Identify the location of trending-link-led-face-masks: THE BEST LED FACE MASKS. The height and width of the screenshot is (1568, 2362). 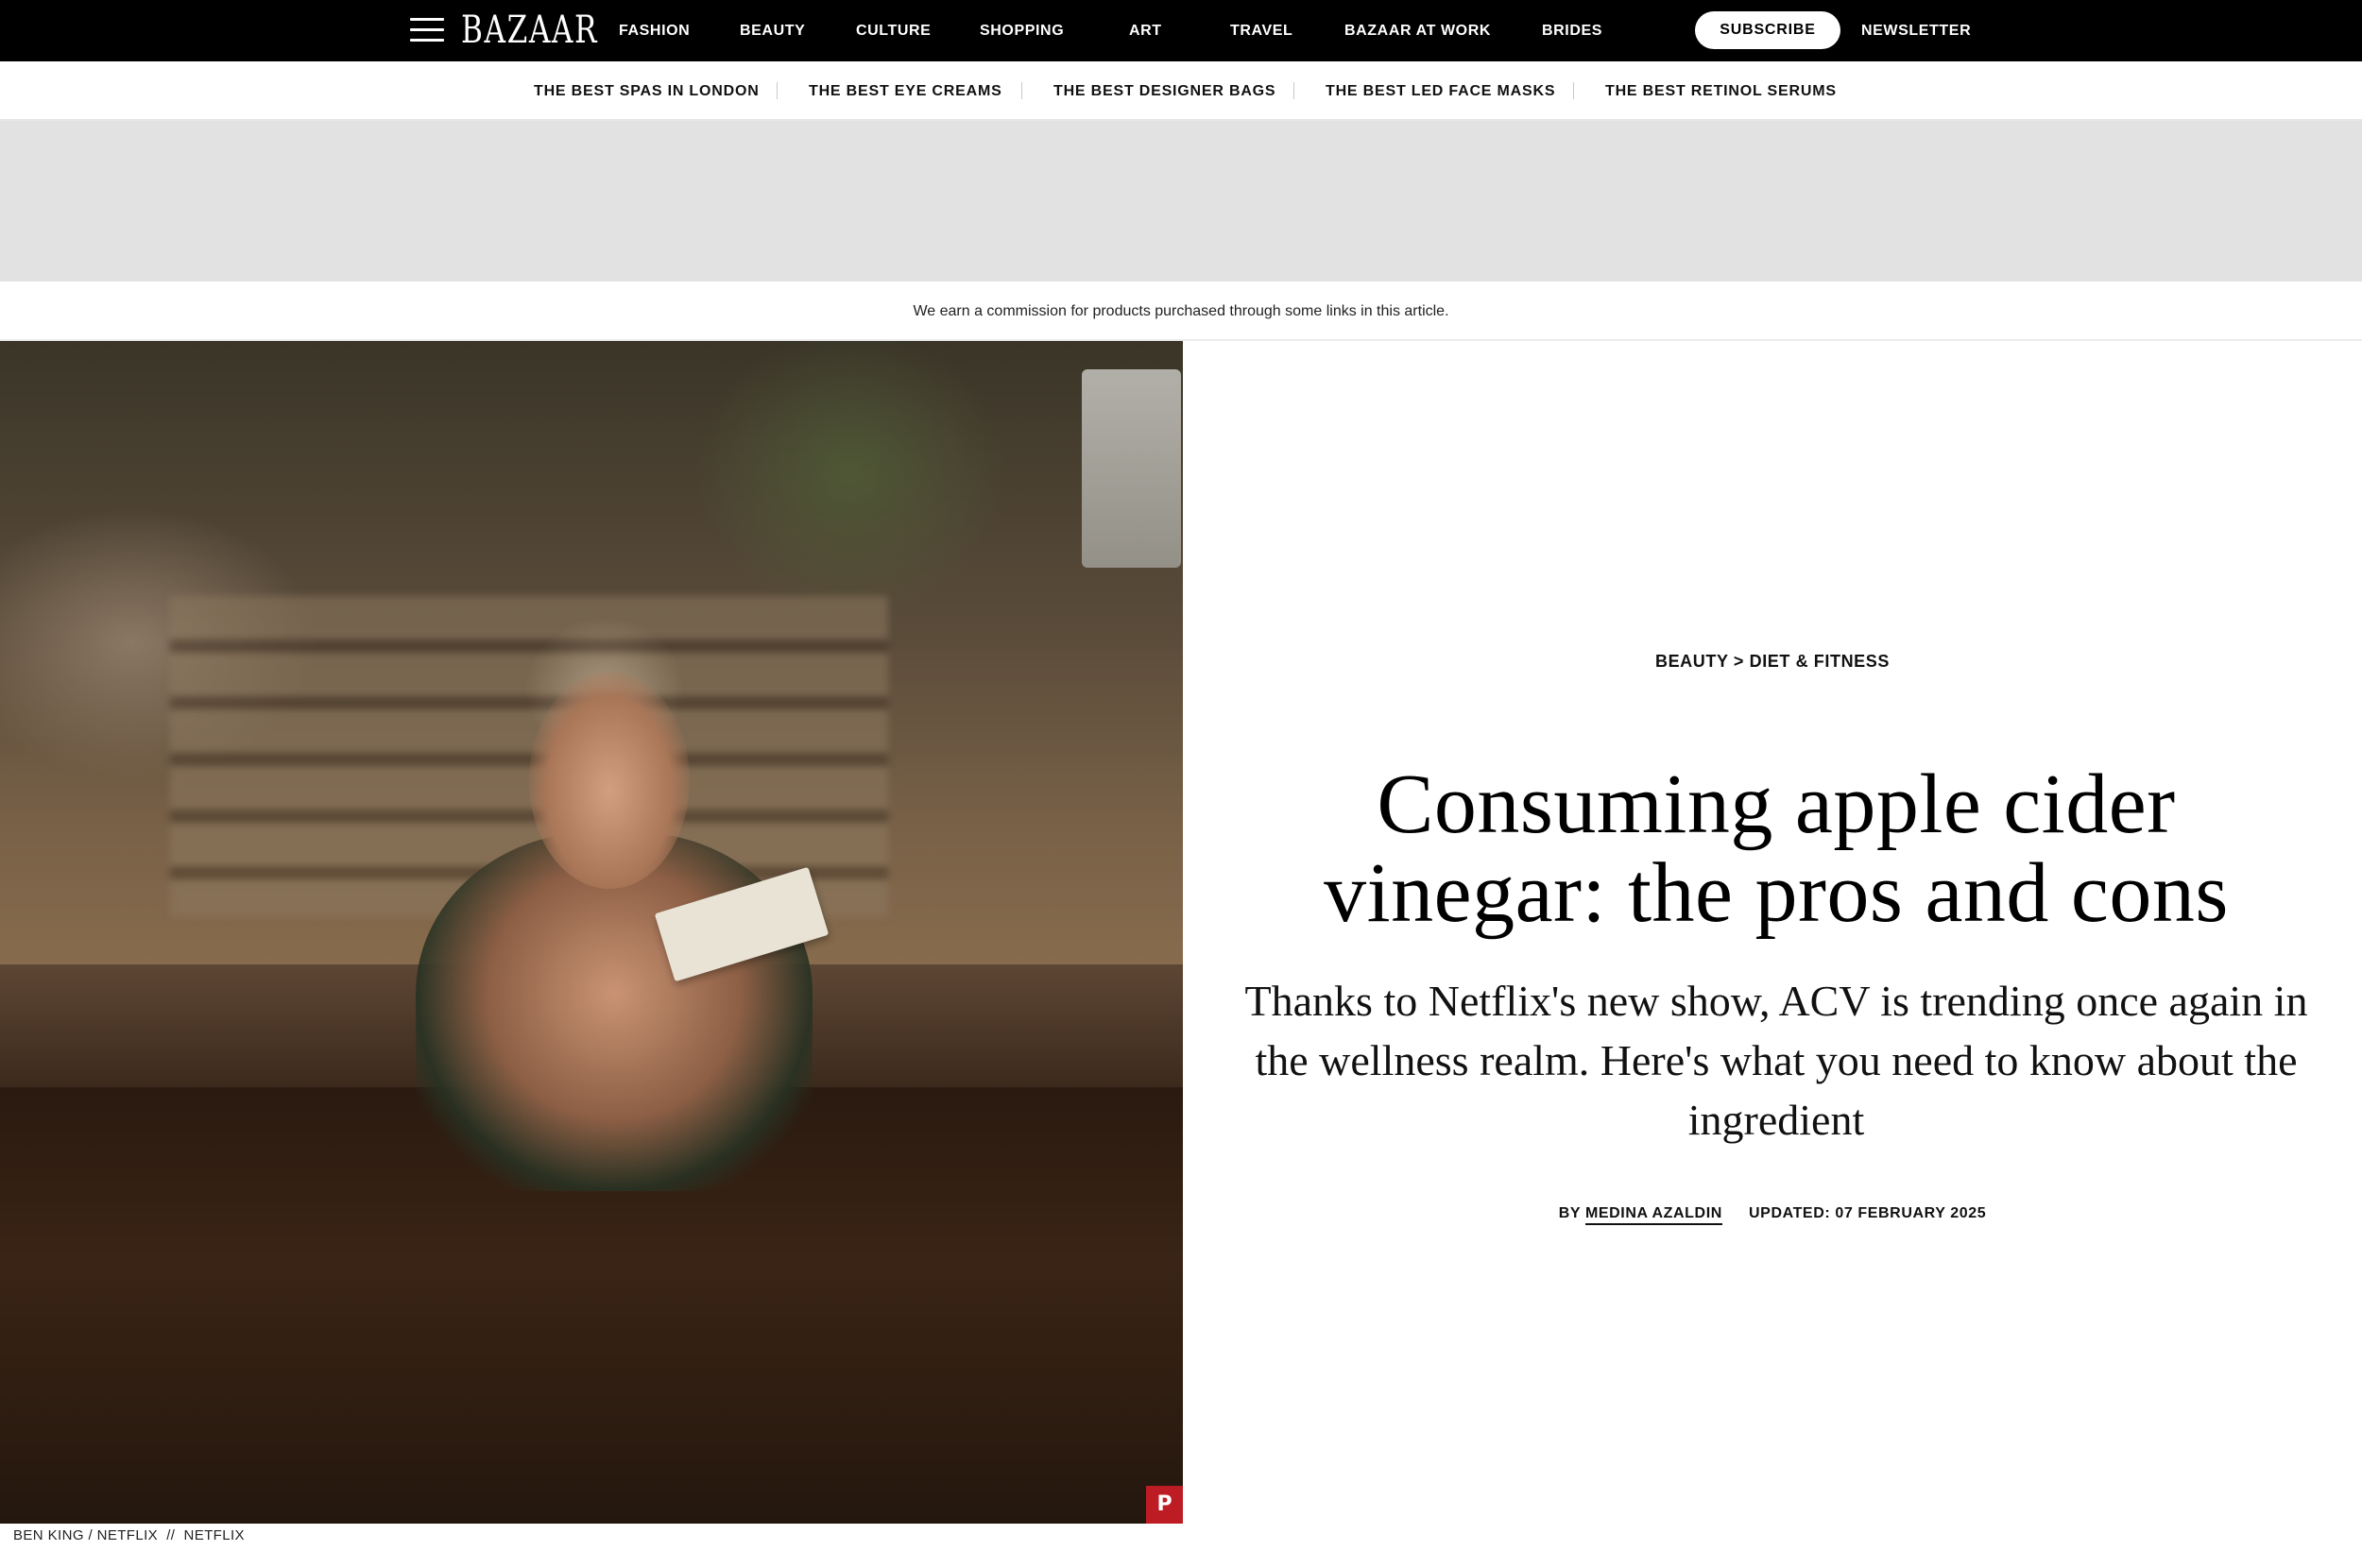
(1441, 91).